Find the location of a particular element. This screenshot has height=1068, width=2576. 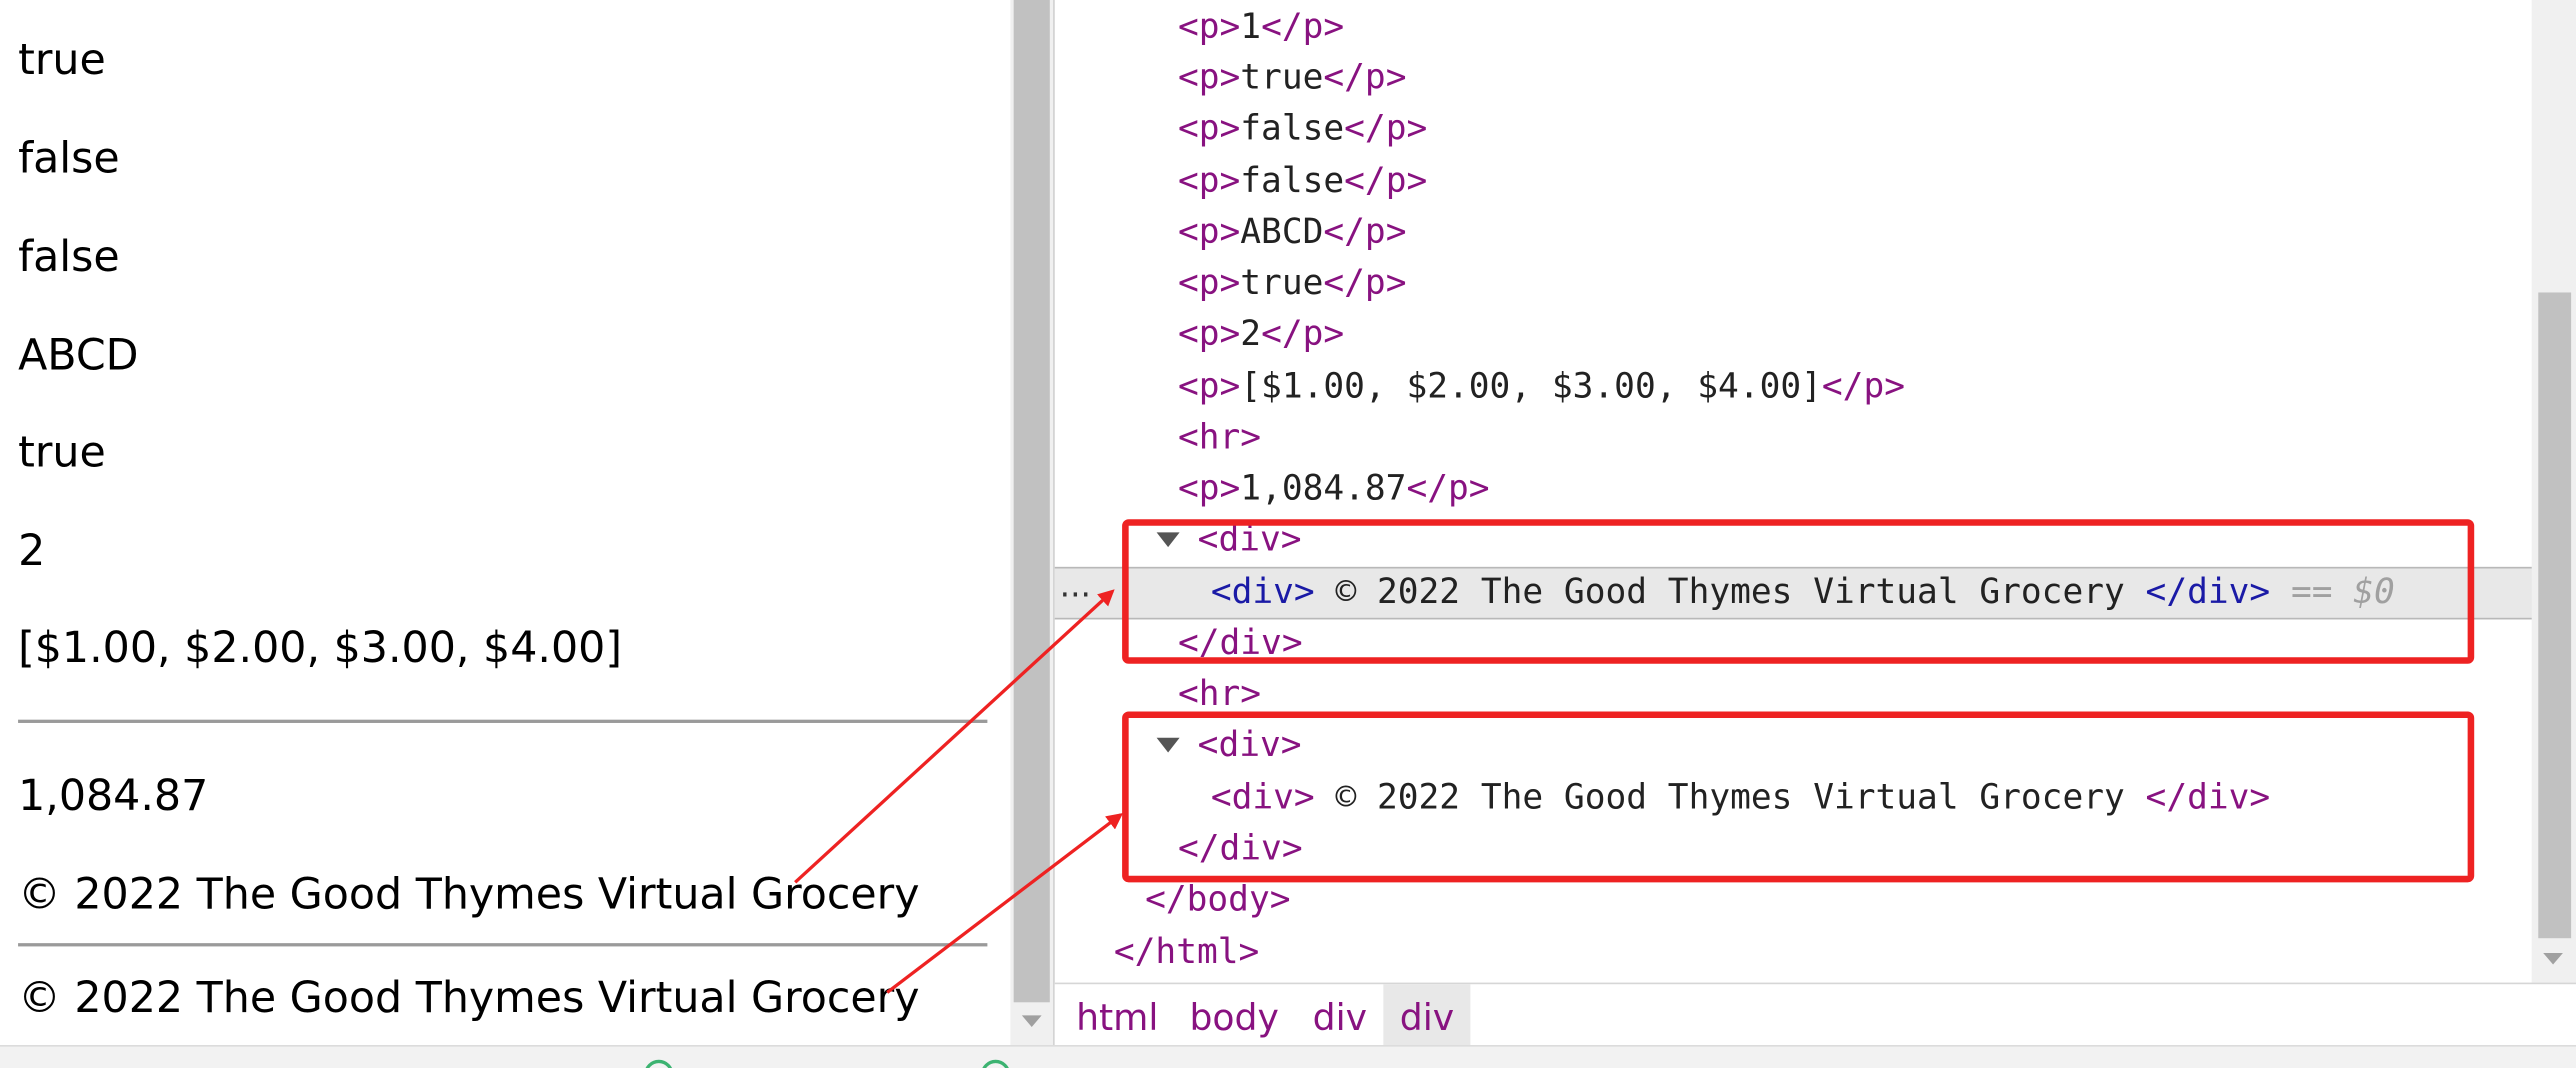

dom-node-p: <p>1</p> is located at coordinates (1261, 27).